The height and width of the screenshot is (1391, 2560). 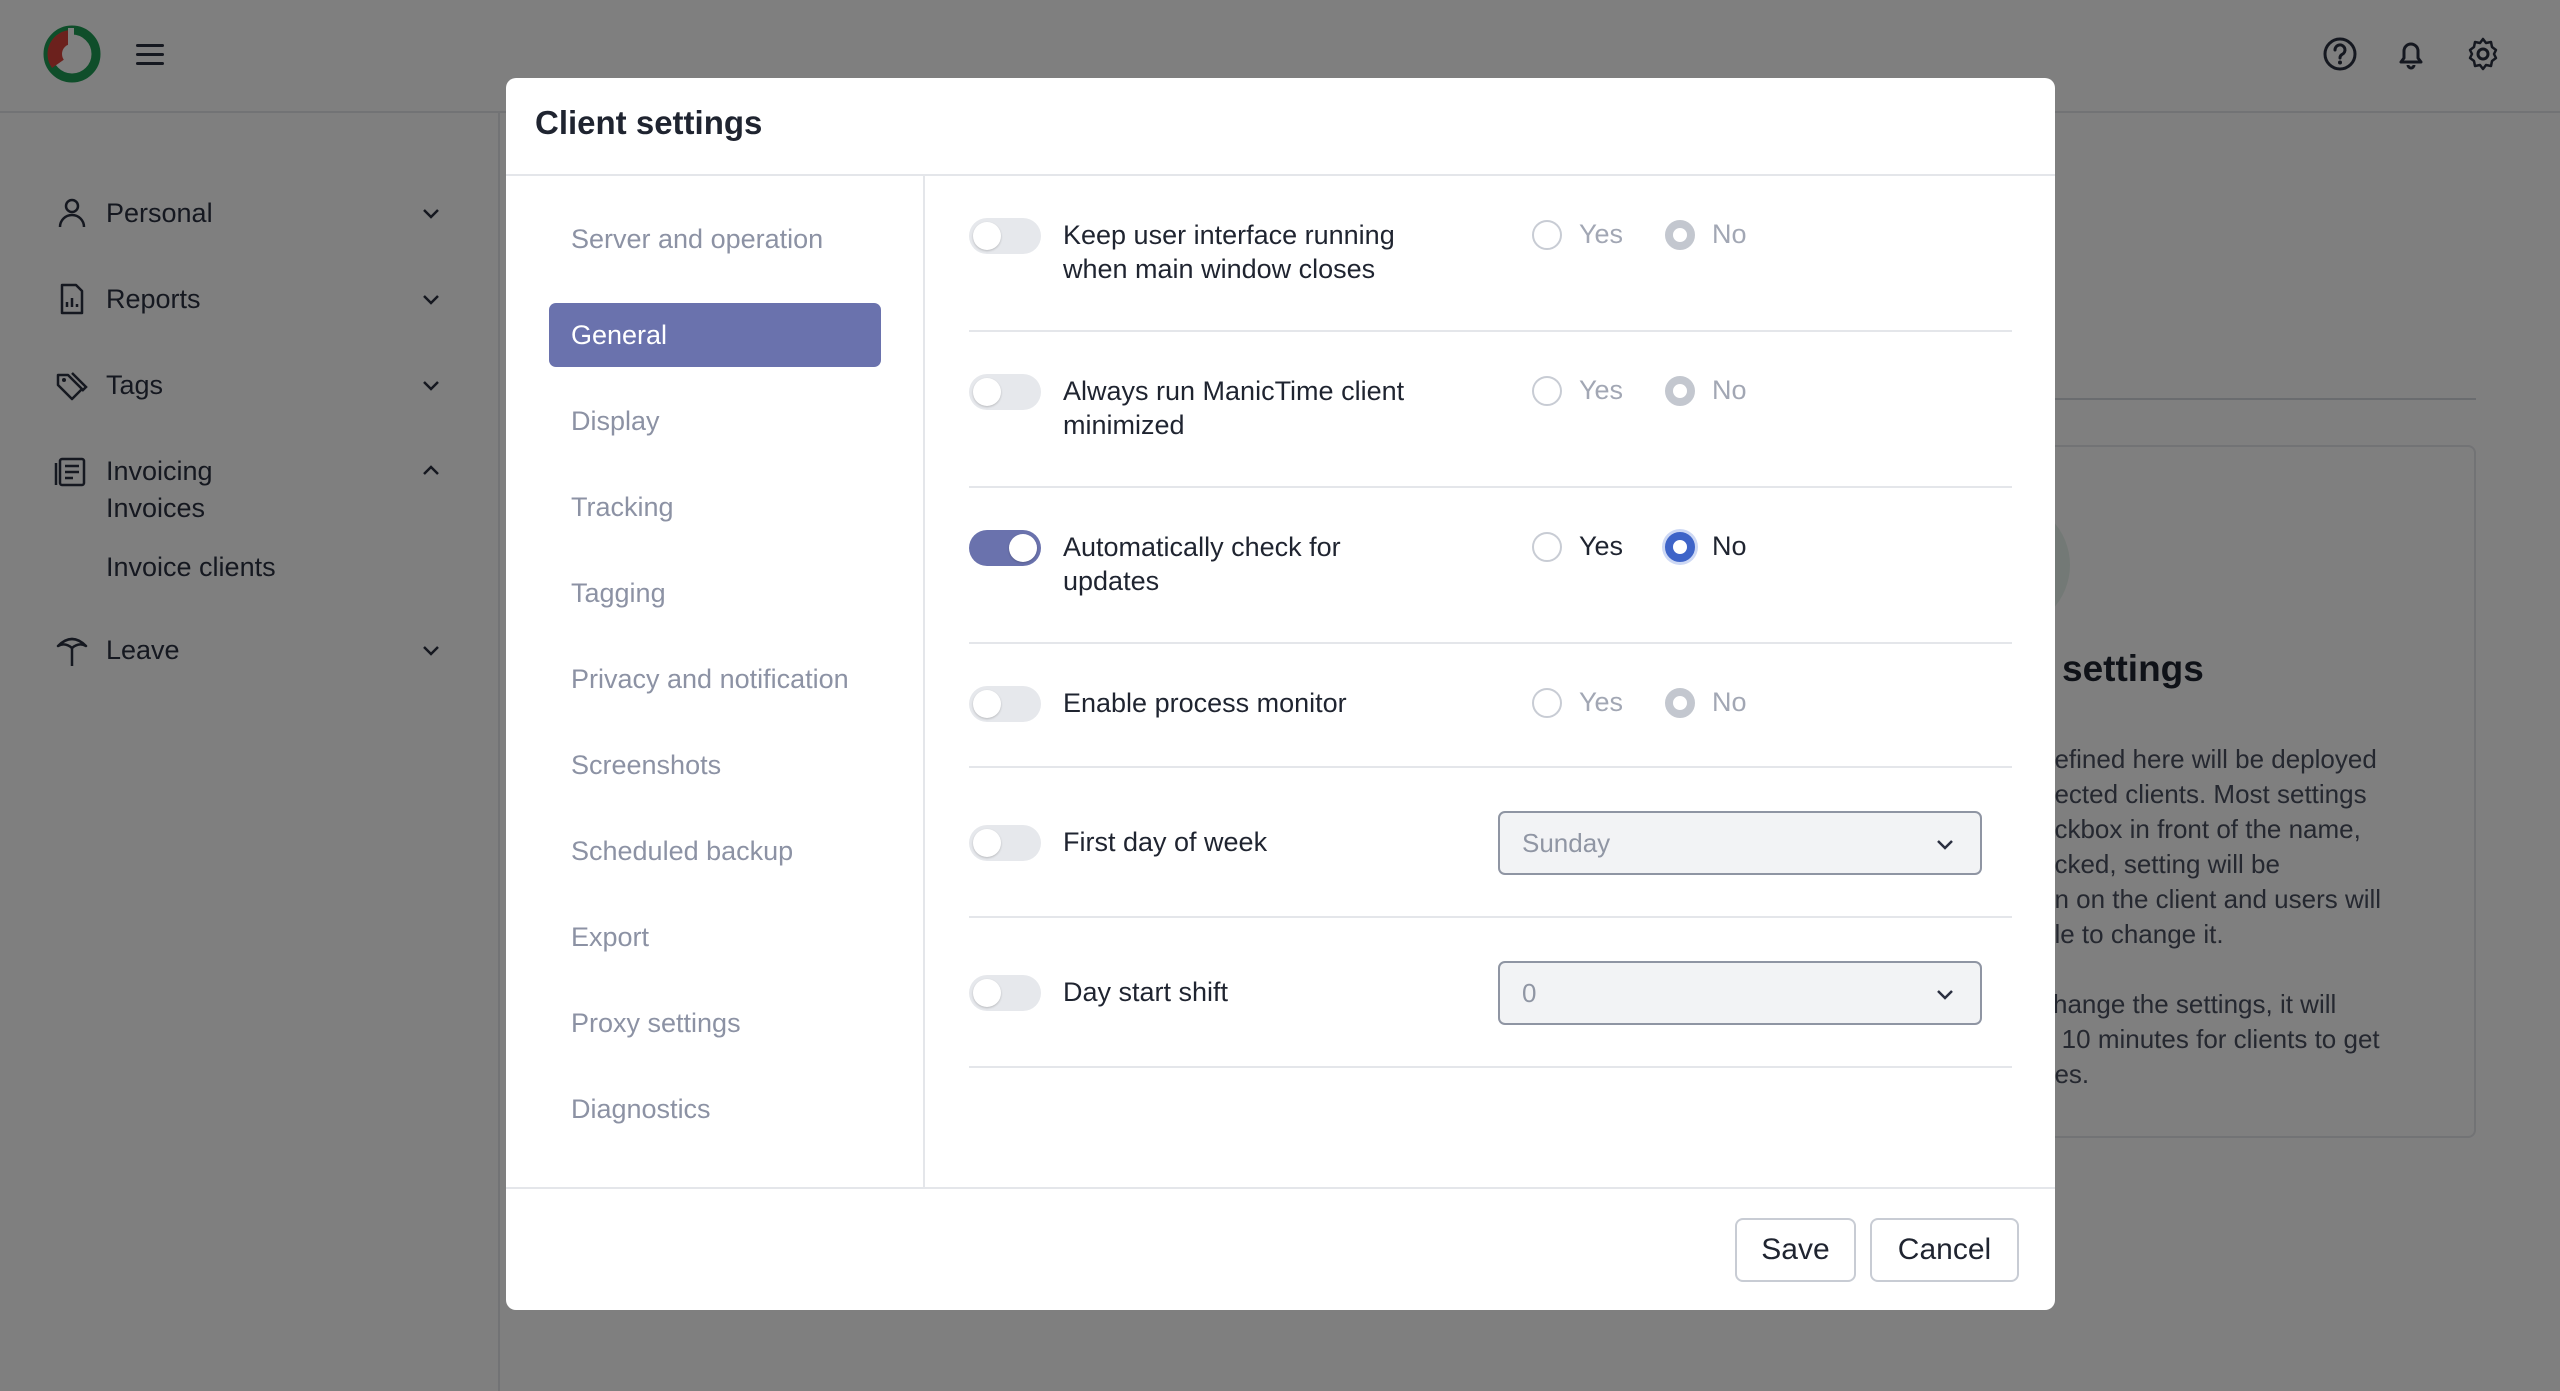 I want to click on setting-label: Always run ManicTime client minimized, so click(x=1253, y=408).